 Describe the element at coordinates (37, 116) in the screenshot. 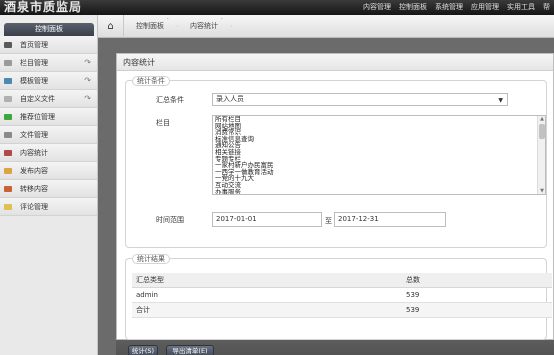

I see `sidebar-item-label: 推荐位管理` at that location.